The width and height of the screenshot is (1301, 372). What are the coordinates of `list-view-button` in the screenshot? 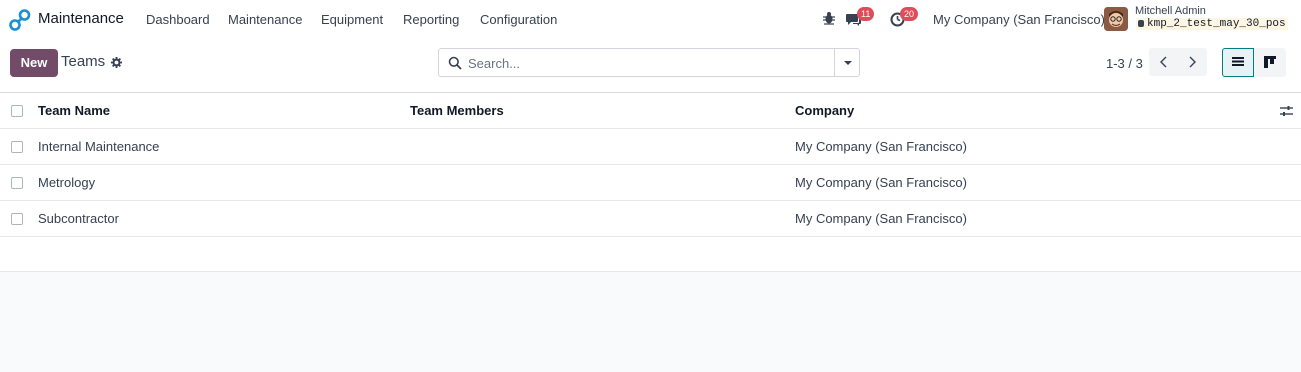 It's located at (1238, 62).